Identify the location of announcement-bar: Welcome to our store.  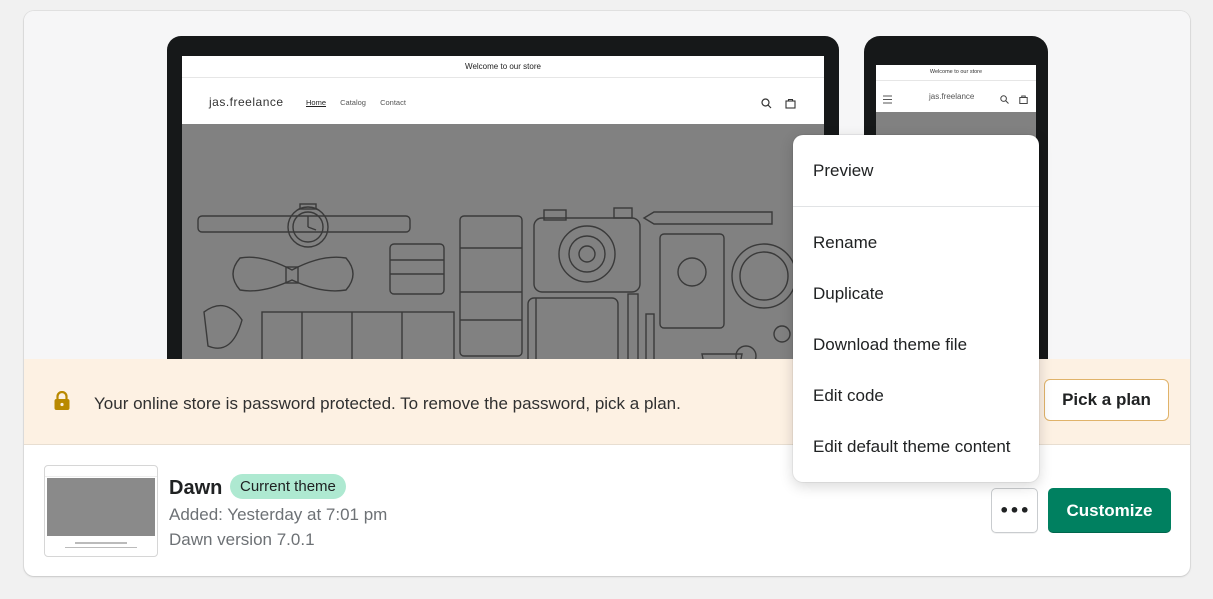
(503, 67).